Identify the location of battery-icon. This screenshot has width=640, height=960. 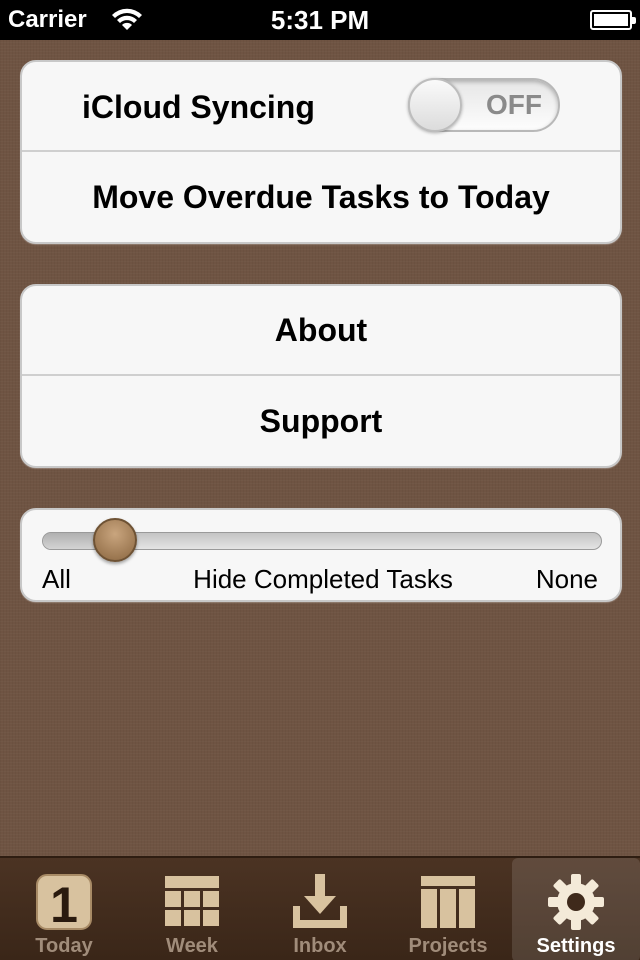
(613, 20).